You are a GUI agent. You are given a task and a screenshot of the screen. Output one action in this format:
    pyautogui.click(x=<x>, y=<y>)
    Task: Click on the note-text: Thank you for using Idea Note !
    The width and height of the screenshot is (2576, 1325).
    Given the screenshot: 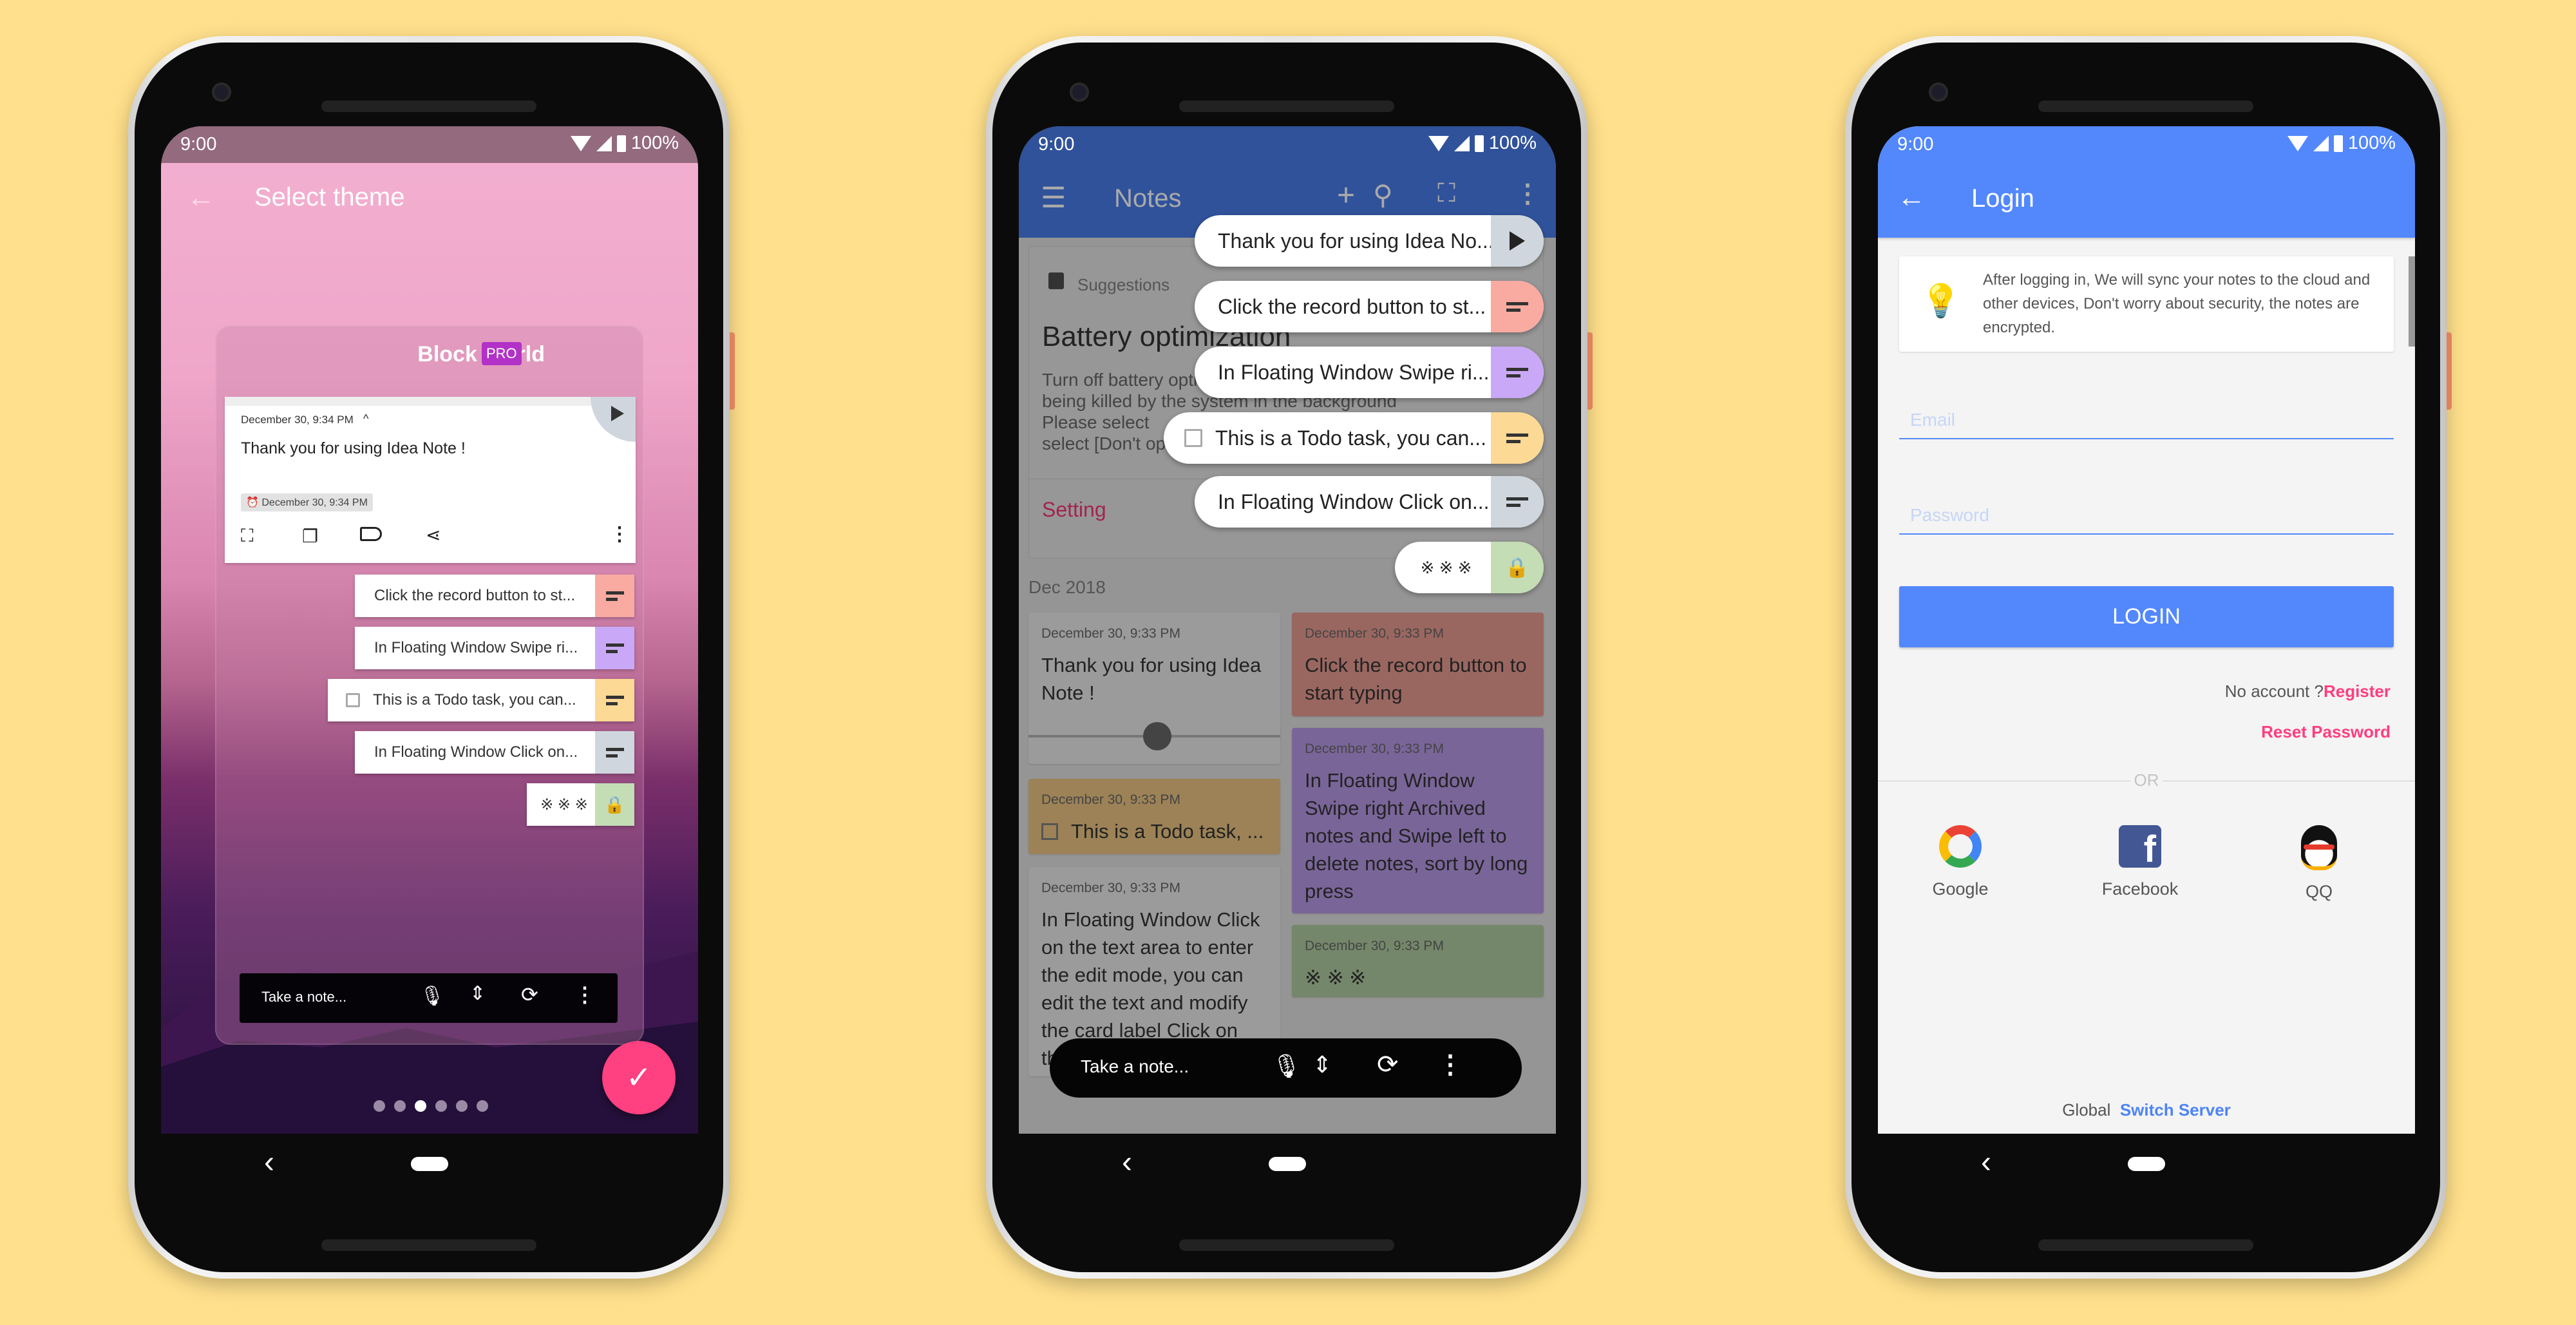 What is the action you would take?
    pyautogui.click(x=1151, y=679)
    